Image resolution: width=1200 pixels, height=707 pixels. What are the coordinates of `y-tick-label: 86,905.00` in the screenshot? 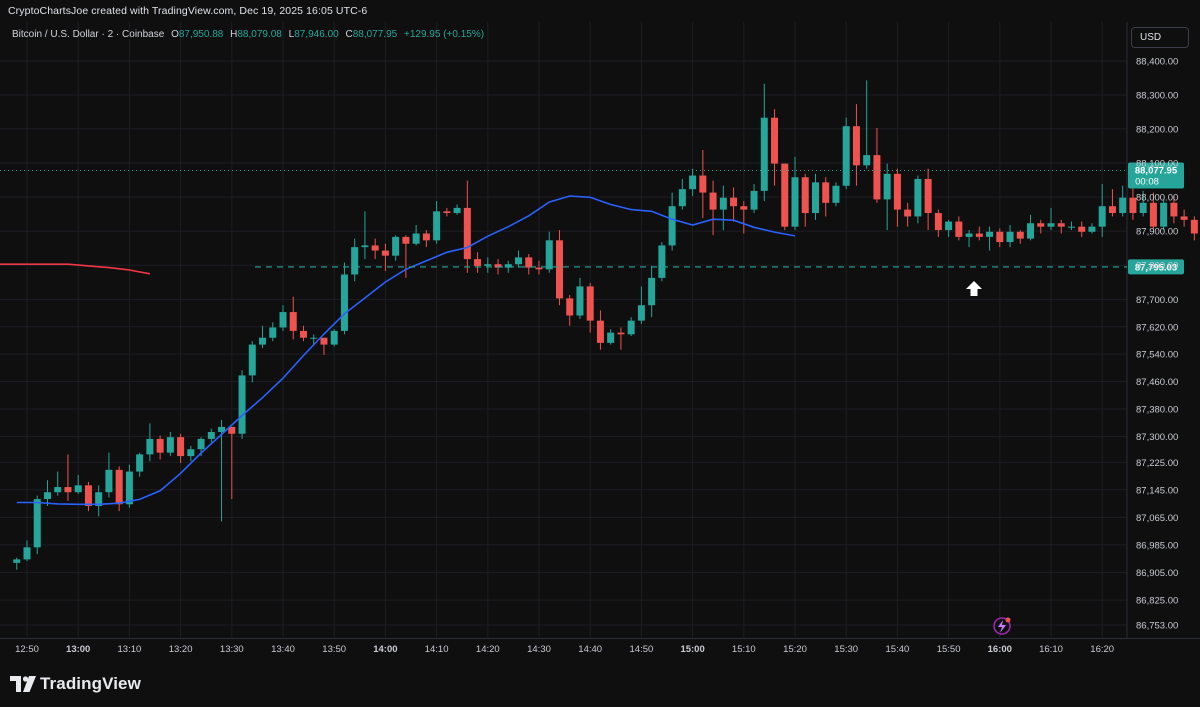 It's located at (1157, 573).